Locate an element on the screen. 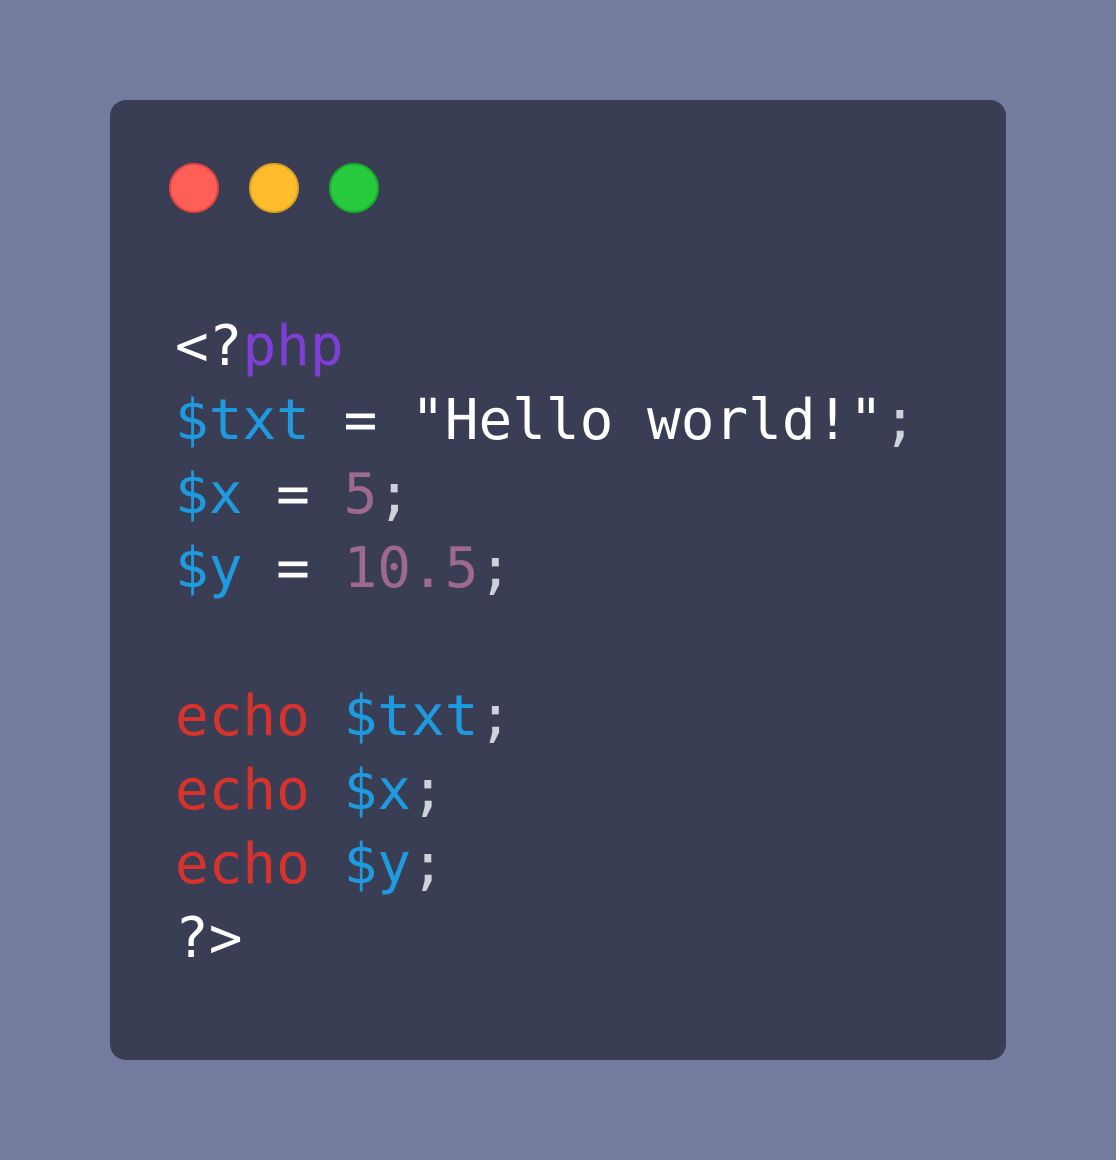 The height and width of the screenshot is (1160, 1116). code-token-kw: php is located at coordinates (293, 346).